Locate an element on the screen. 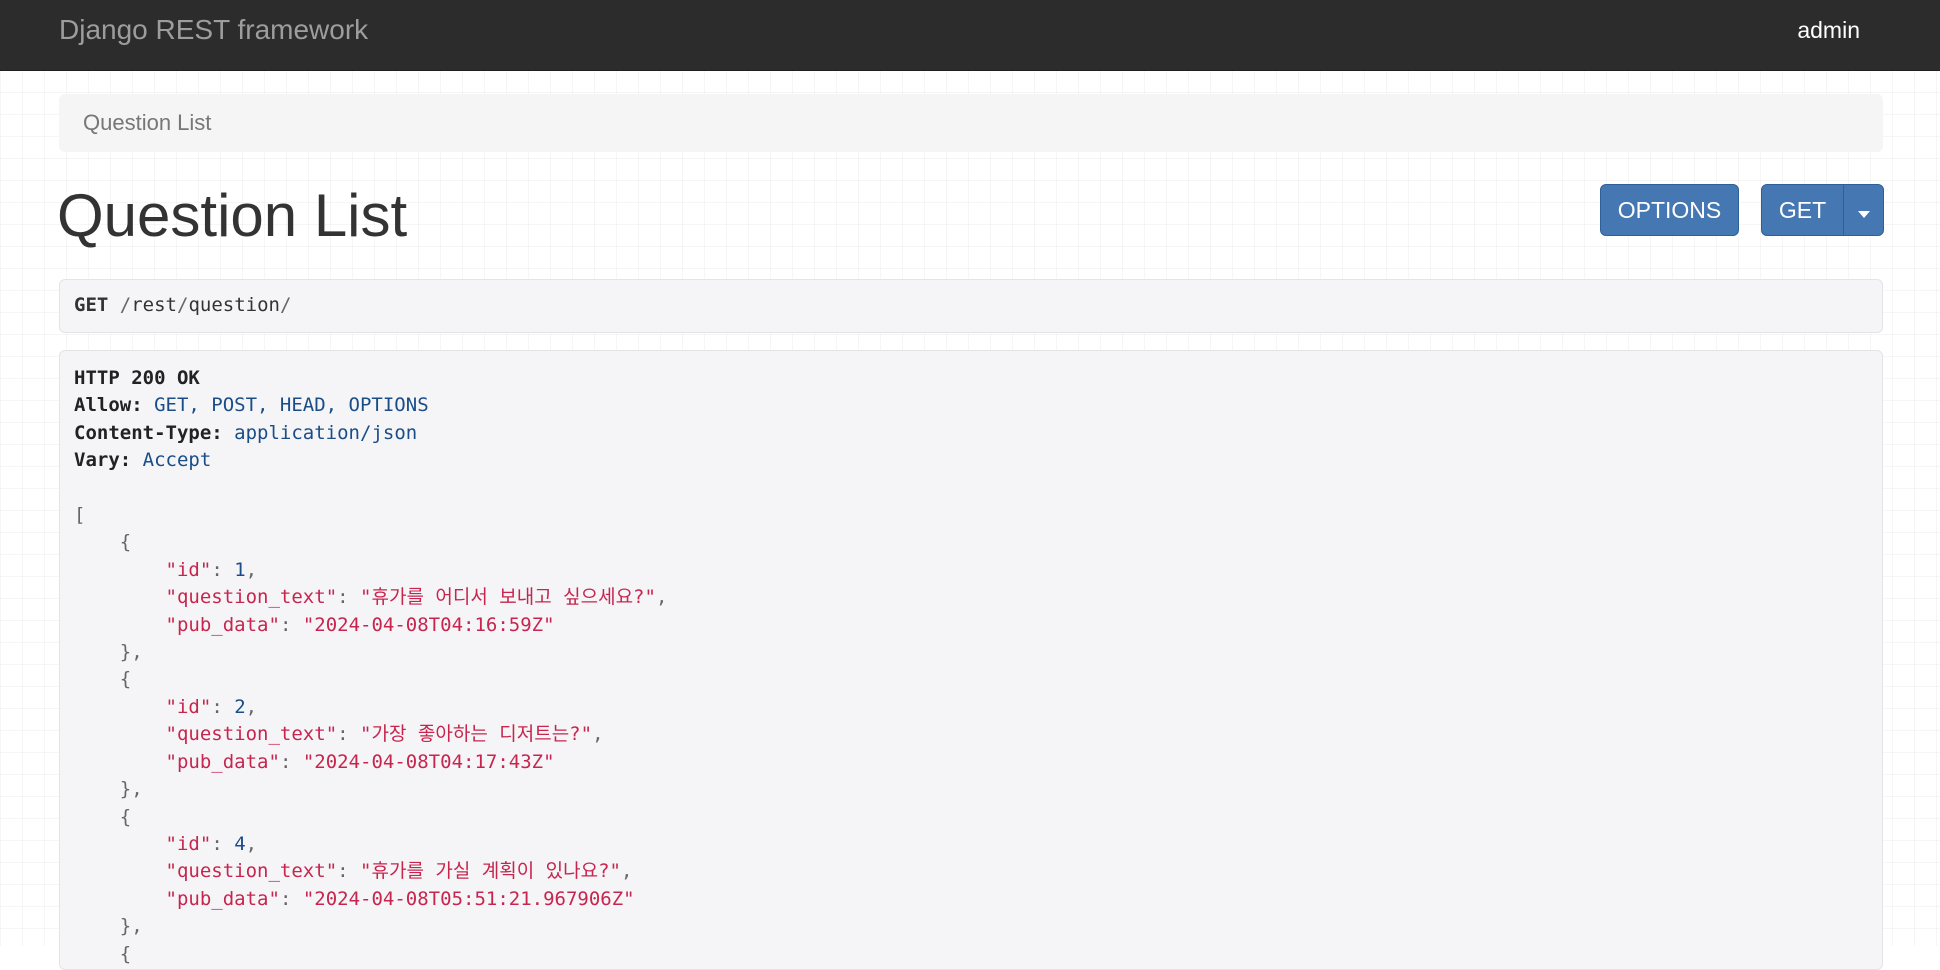 This screenshot has width=1940, height=970. json-value-question-text: 휴가를 어디서 보내고 싶으세요? is located at coordinates (508, 597).